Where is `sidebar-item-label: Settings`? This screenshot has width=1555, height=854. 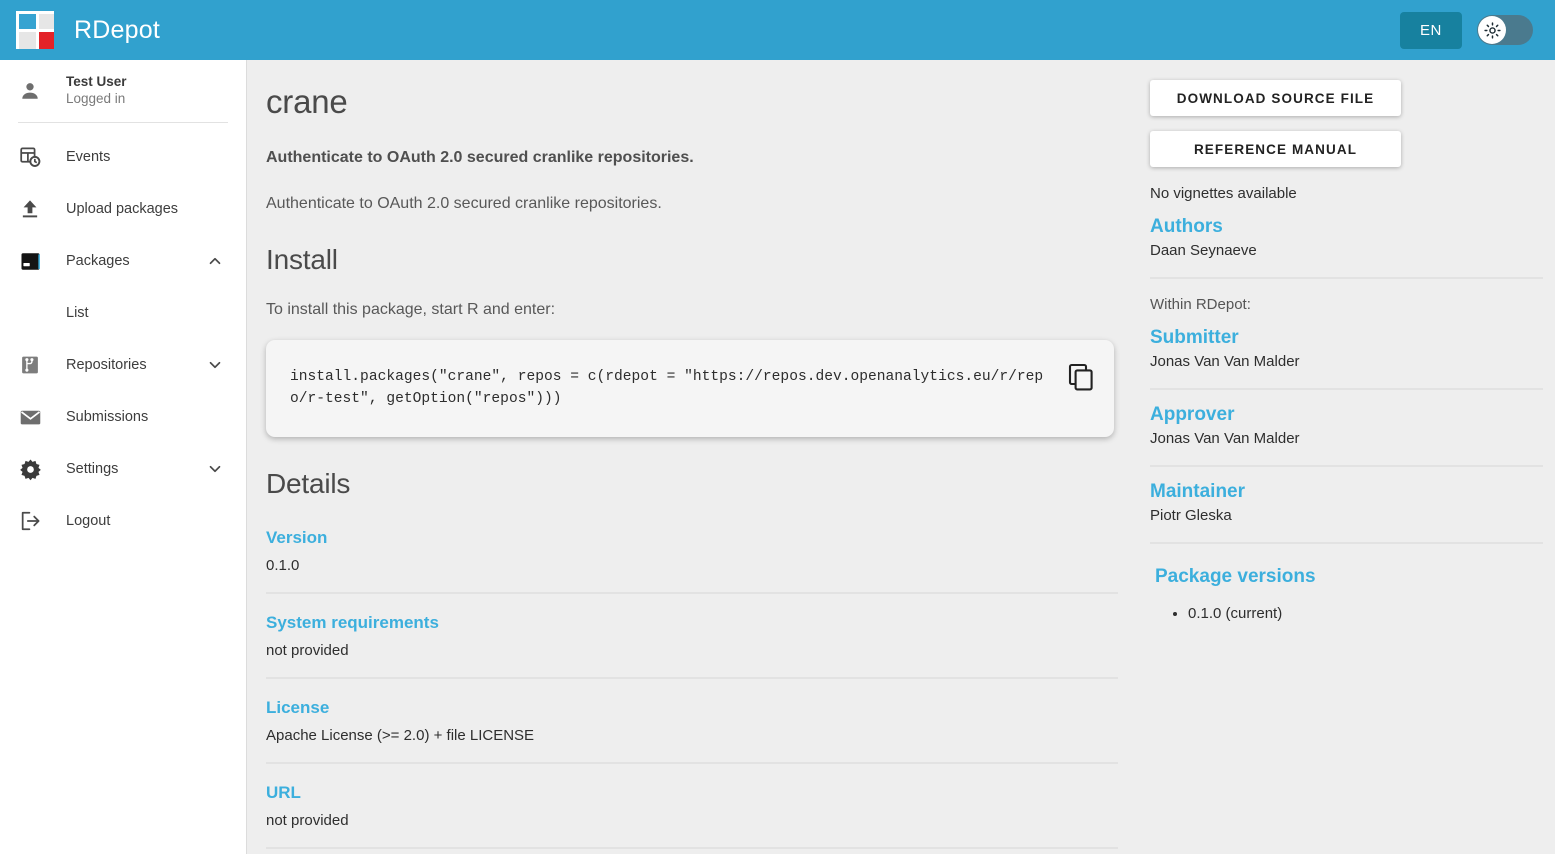
sidebar-item-label: Settings is located at coordinates (92, 469).